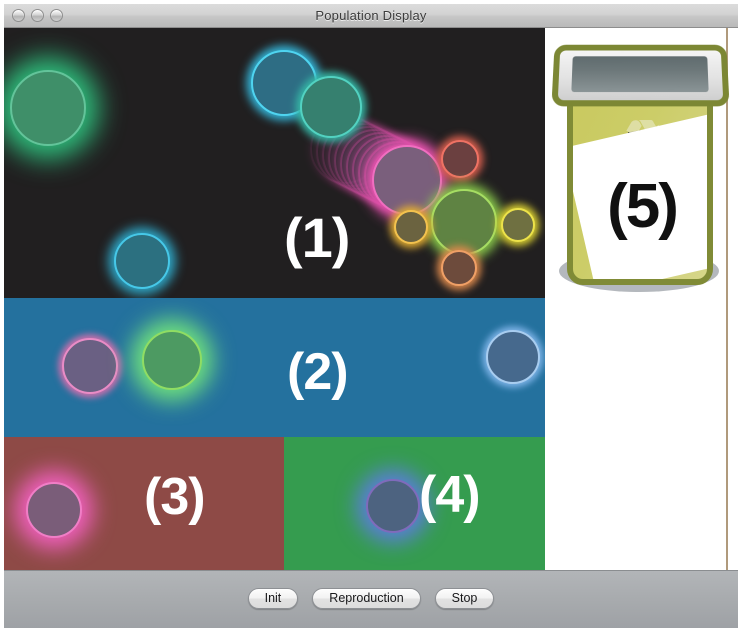 This screenshot has height=640, width=742. I want to click on region-3-red: (3), so click(144, 503).